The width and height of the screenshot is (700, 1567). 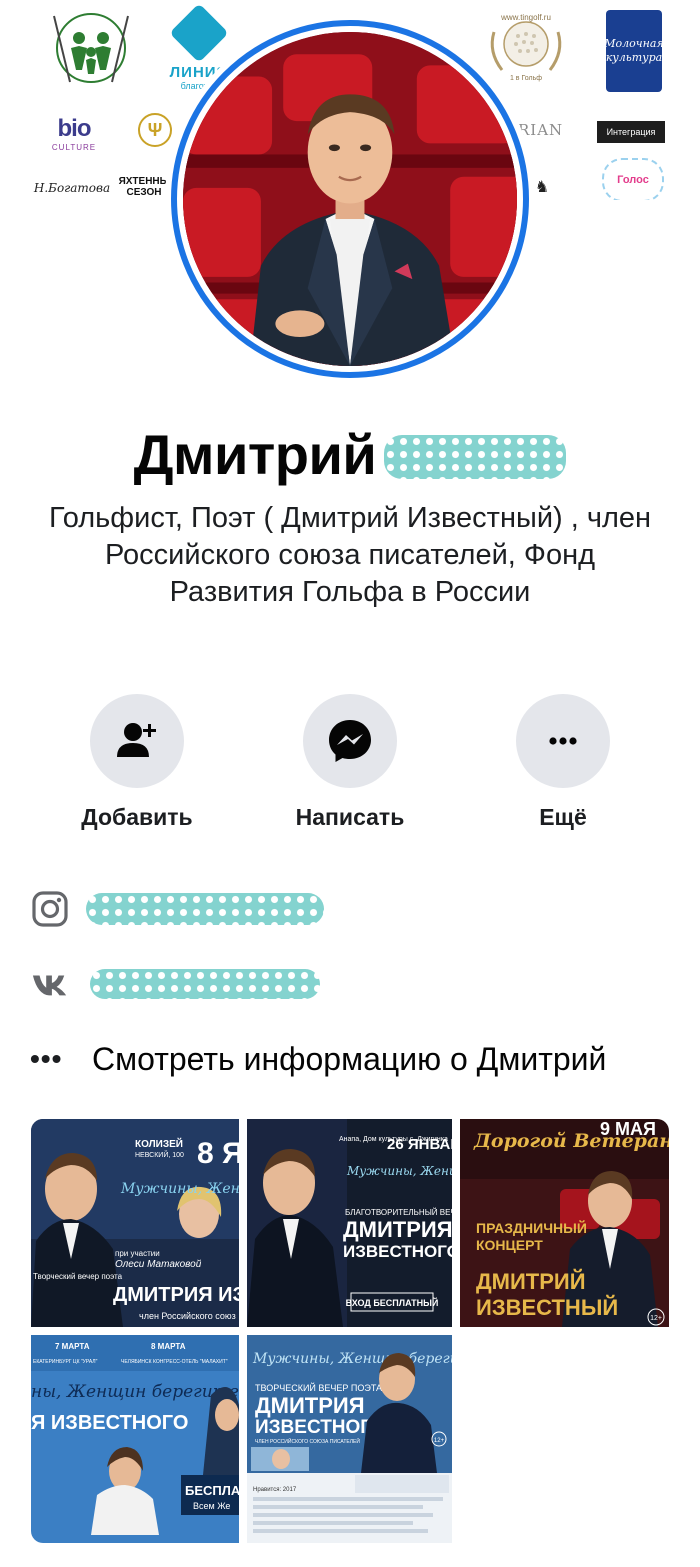 I want to click on svg-text: ВХОД БЕСПЛАТНЫЙ, so click(x=392, y=1302).